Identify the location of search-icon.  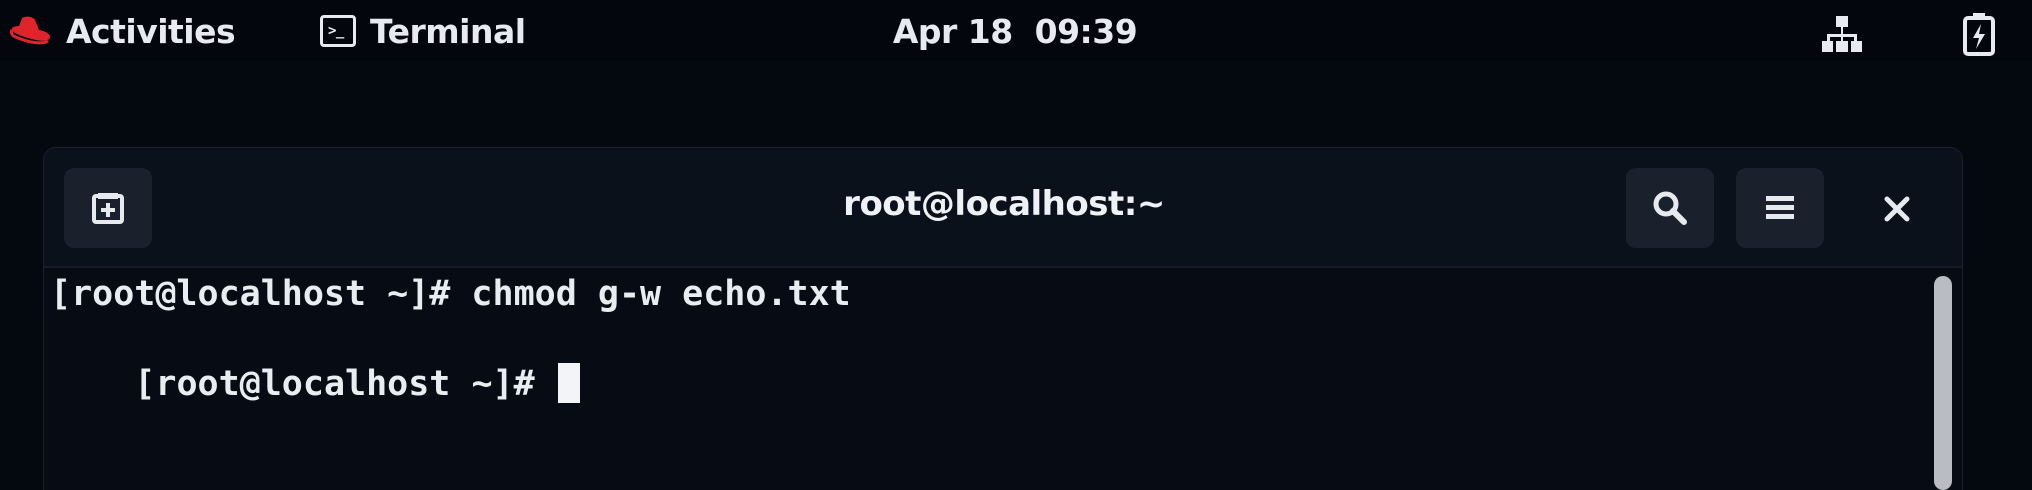
(1670, 208).